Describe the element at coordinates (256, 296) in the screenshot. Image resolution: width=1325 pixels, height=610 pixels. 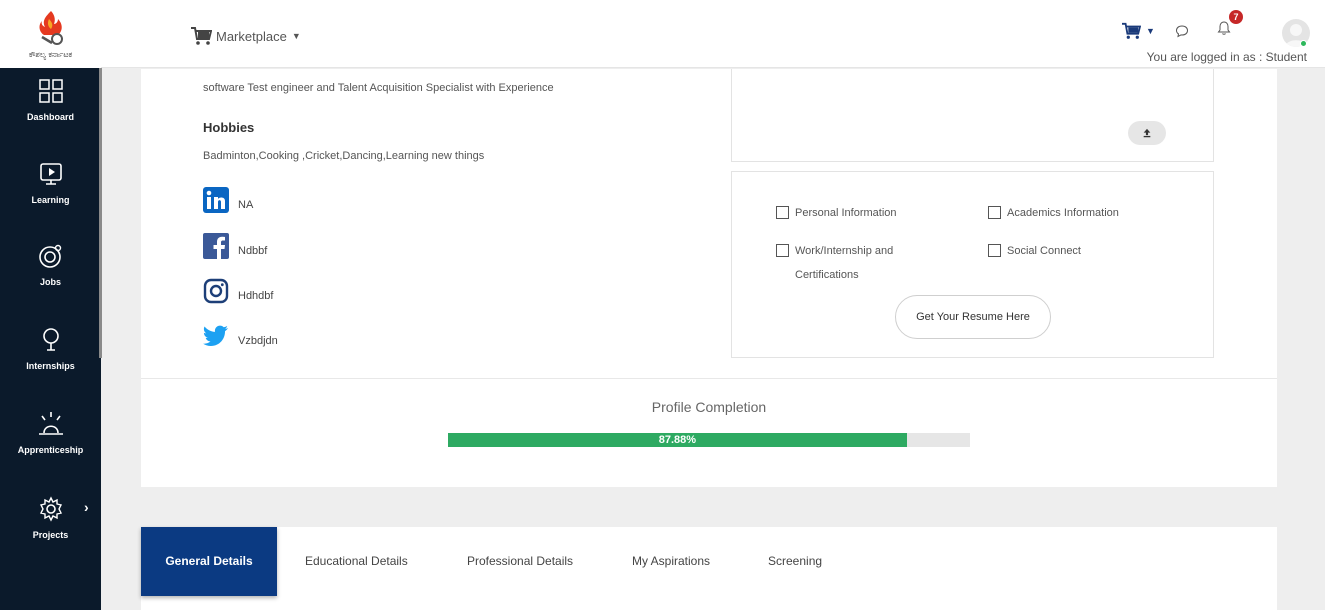
I see `instagram-value: Hdhdbf` at that location.